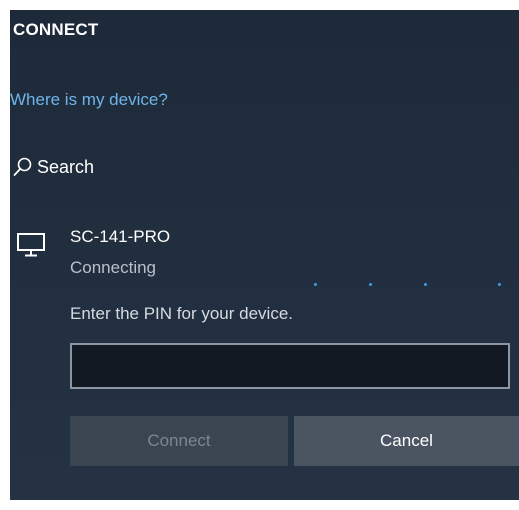 This screenshot has width=519, height=510. I want to click on pin-prompt: Enter the PIN for your device., so click(181, 313).